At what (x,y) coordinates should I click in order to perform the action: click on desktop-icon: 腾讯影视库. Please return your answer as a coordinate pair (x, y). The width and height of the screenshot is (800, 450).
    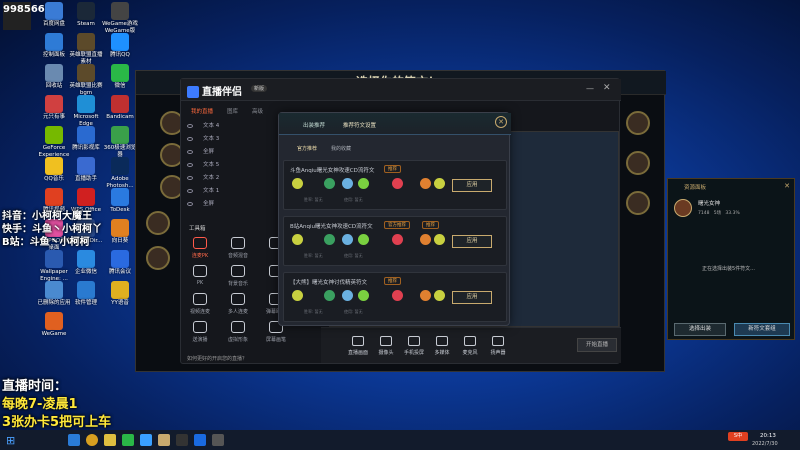
    Looking at the image, I should click on (86, 139).